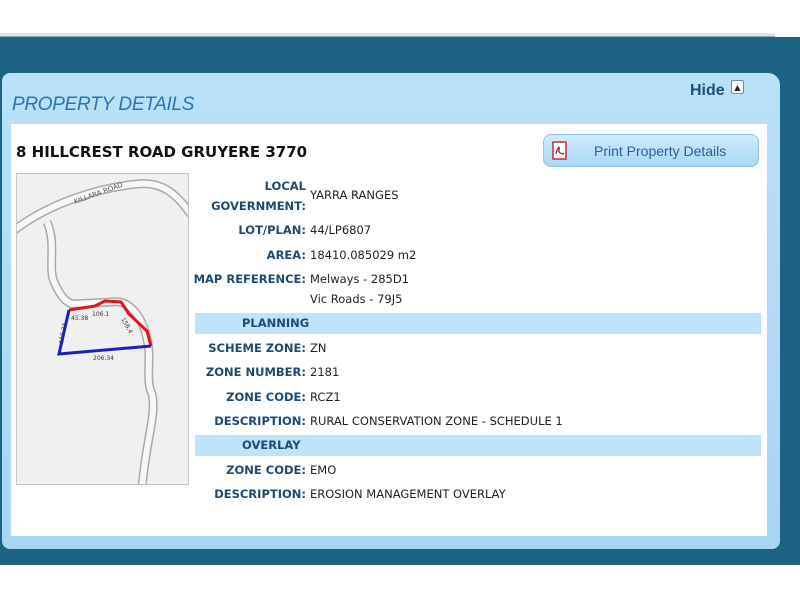 The height and width of the screenshot is (600, 800). What do you see at coordinates (286, 255) in the screenshot?
I see `field-label: AREA:` at bounding box center [286, 255].